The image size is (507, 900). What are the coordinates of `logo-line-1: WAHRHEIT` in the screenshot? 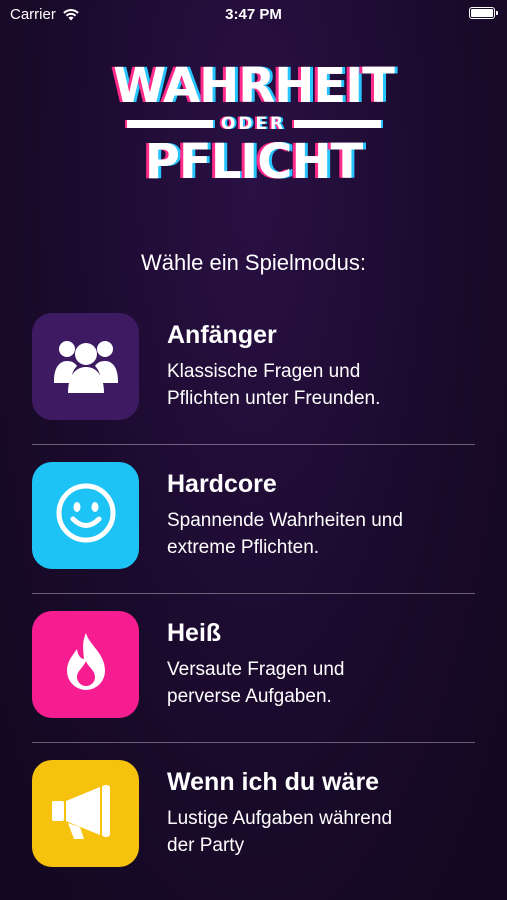 It's located at (254, 86).